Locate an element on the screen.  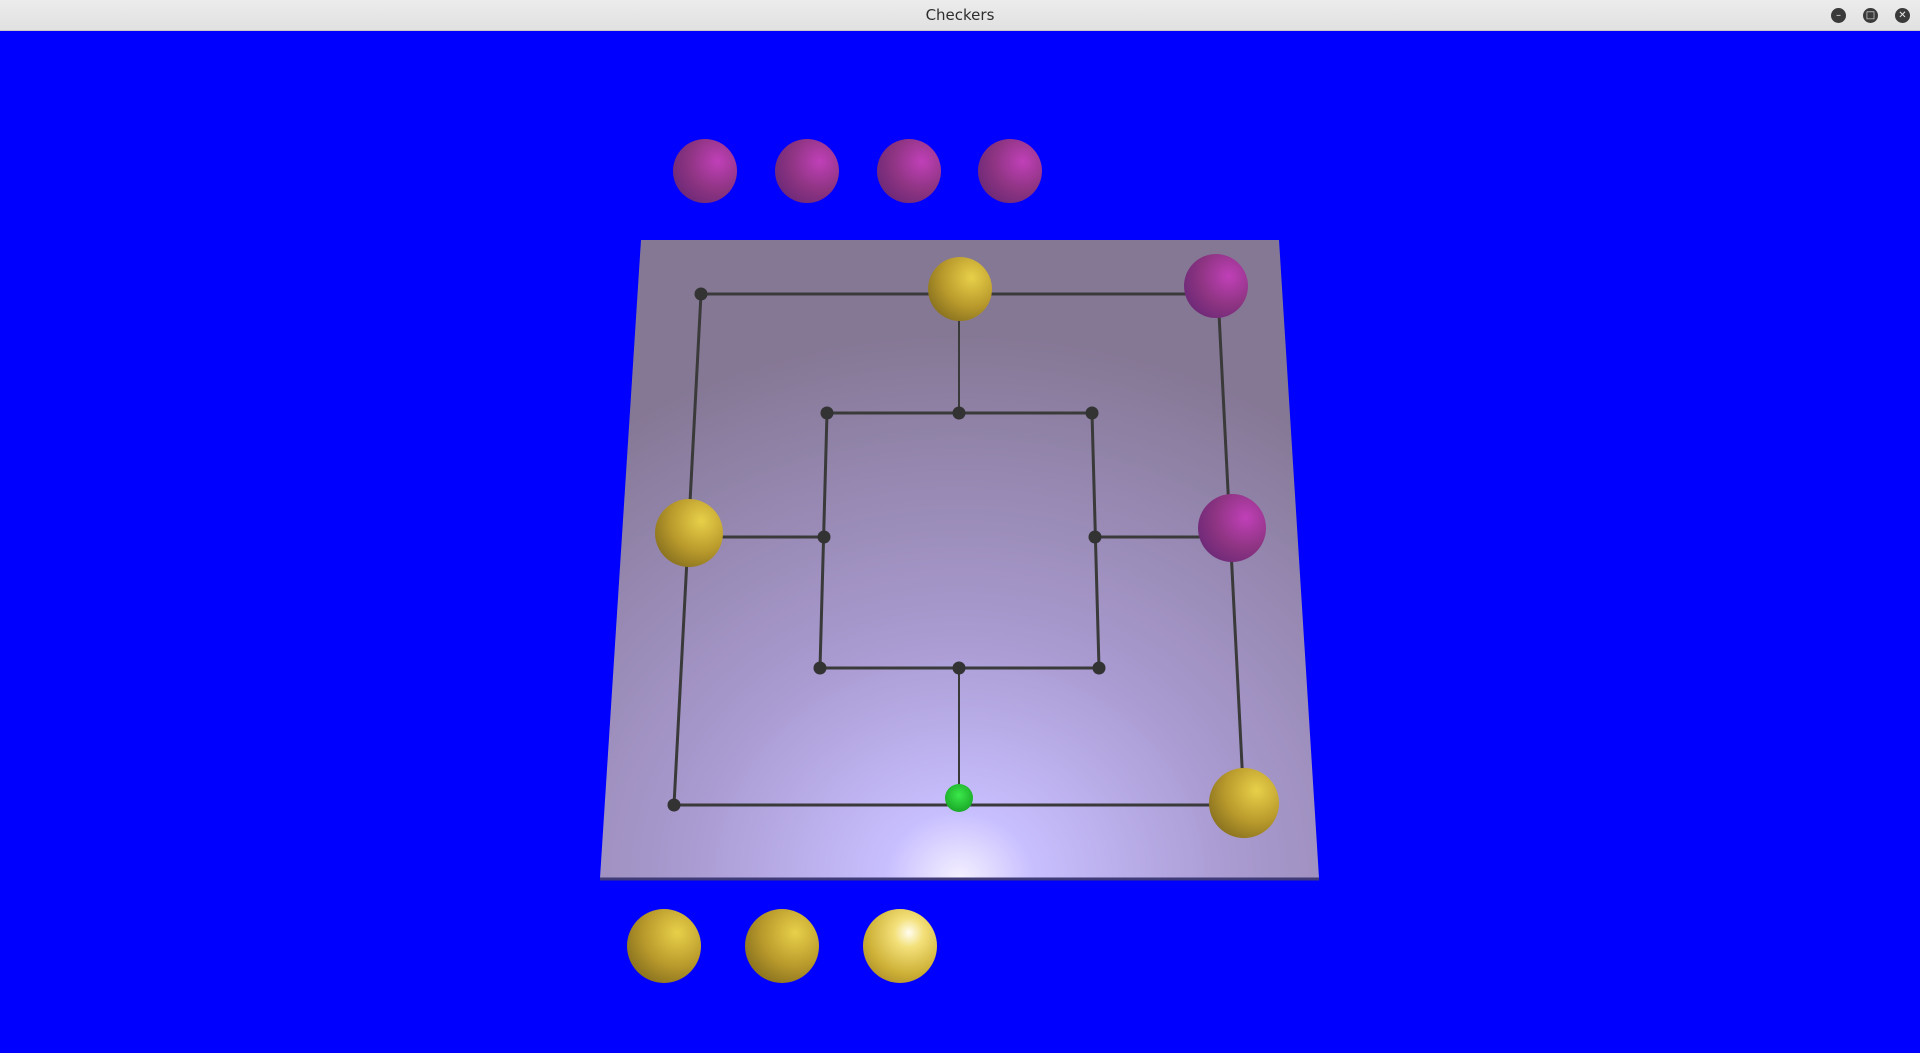
minimize-icon: – is located at coordinates (1838, 15).